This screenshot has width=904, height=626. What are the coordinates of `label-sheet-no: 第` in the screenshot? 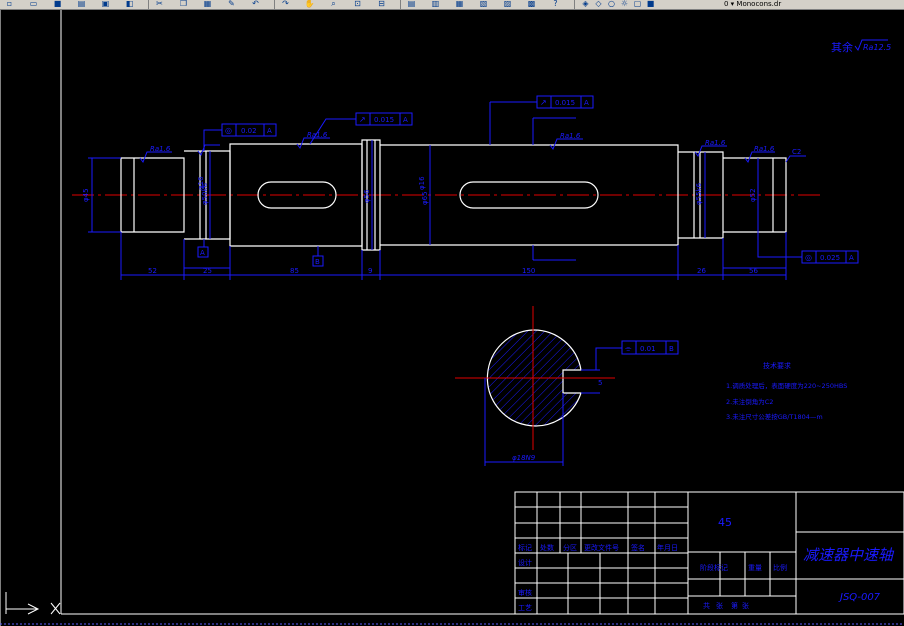 It's located at (734, 605).